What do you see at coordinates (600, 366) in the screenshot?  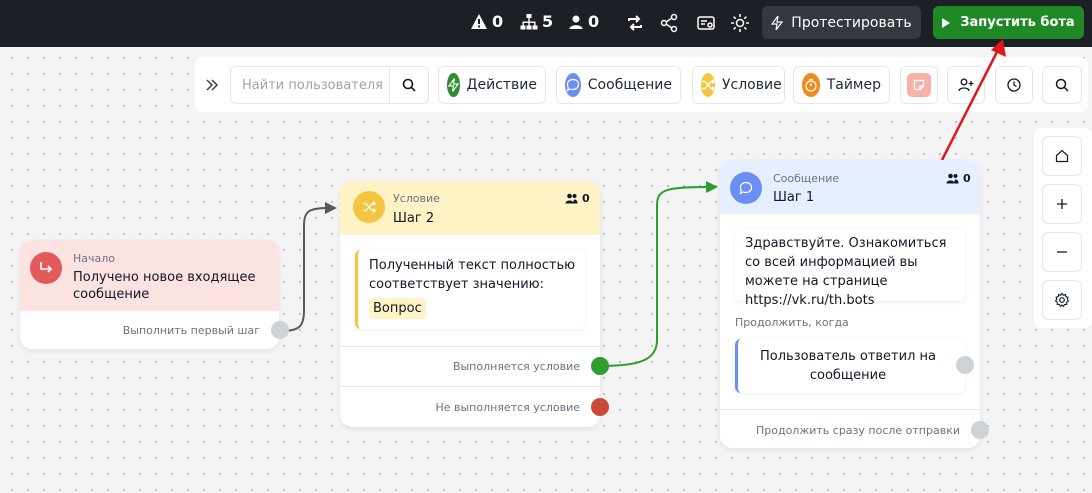 I see `condition-true-port` at bounding box center [600, 366].